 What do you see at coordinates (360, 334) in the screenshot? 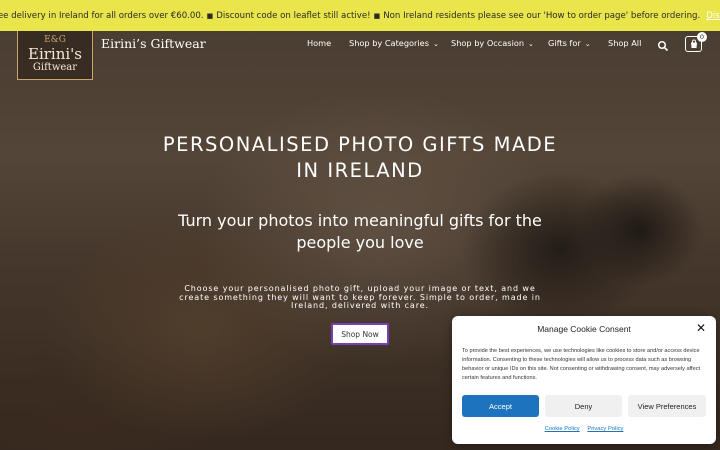
I see `shop-now-button: Shop Now` at bounding box center [360, 334].